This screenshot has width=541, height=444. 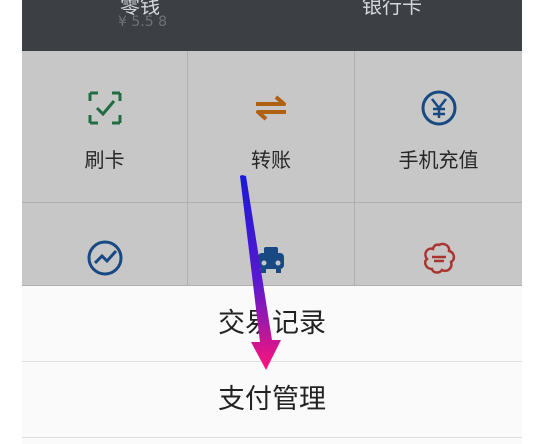 I want to click on transfer-icon, so click(x=271, y=108).